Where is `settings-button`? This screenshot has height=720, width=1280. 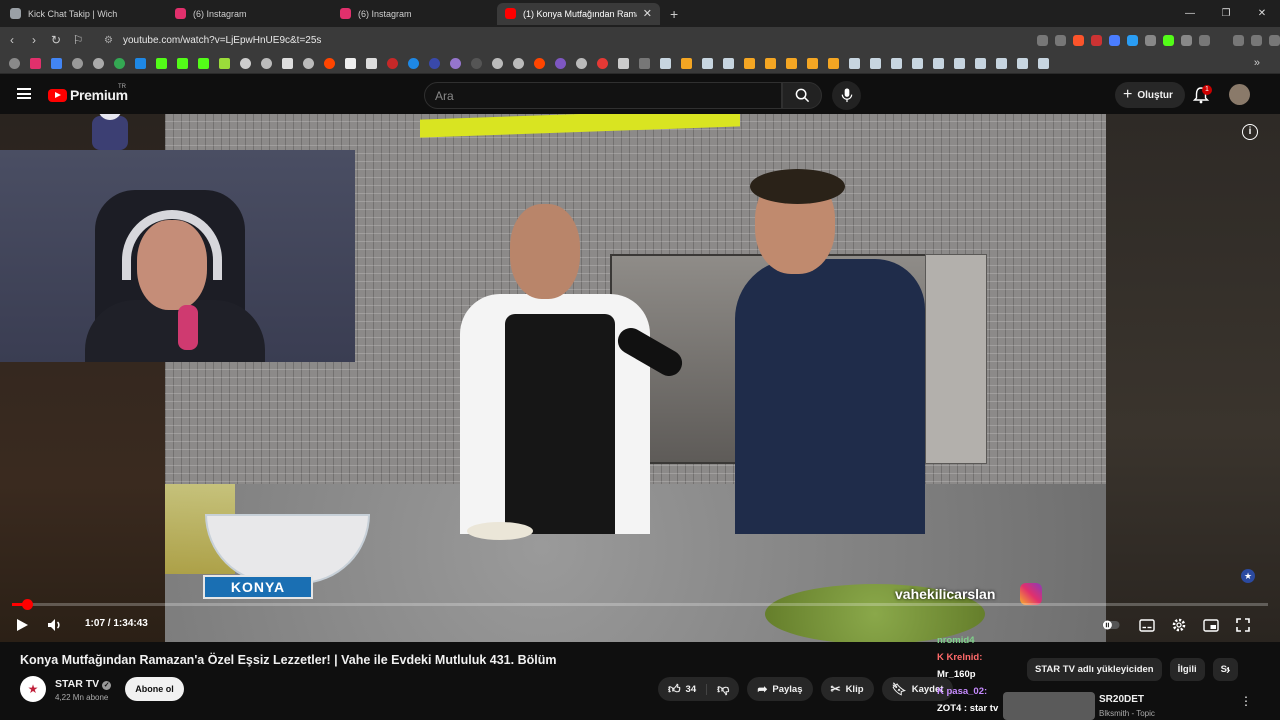 settings-button is located at coordinates (1179, 625).